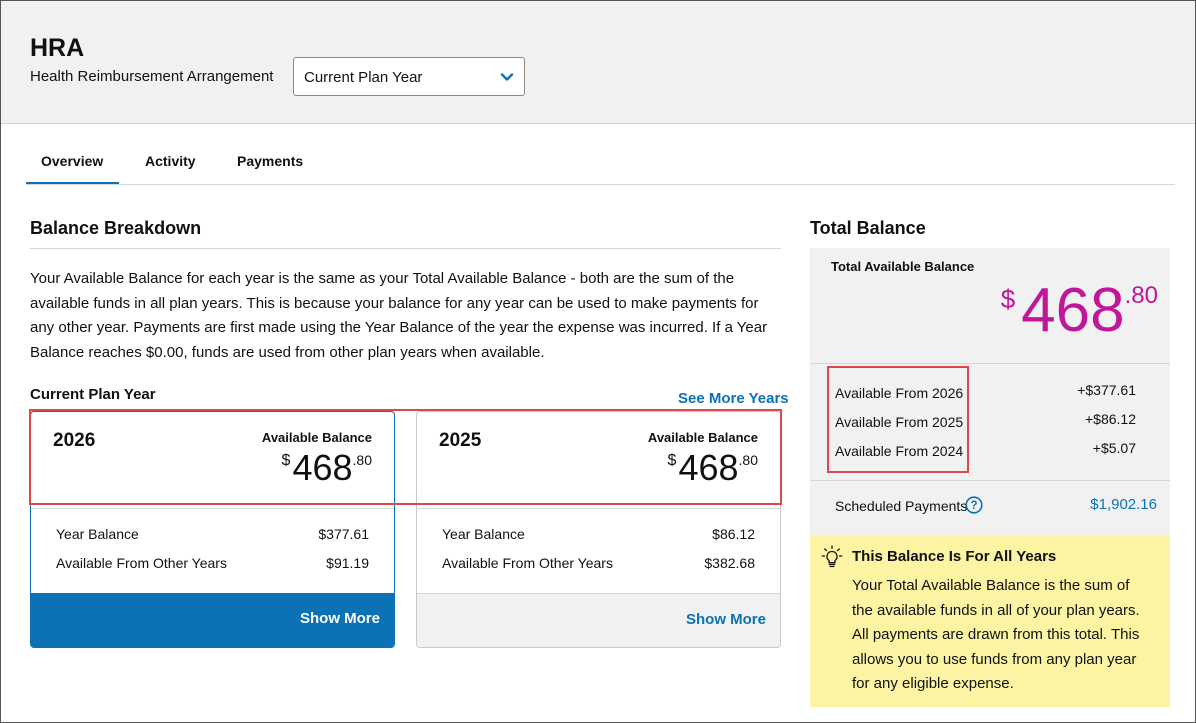 This screenshot has width=1196, height=723. I want to click on total-balance-title: Total Balance, so click(868, 228).